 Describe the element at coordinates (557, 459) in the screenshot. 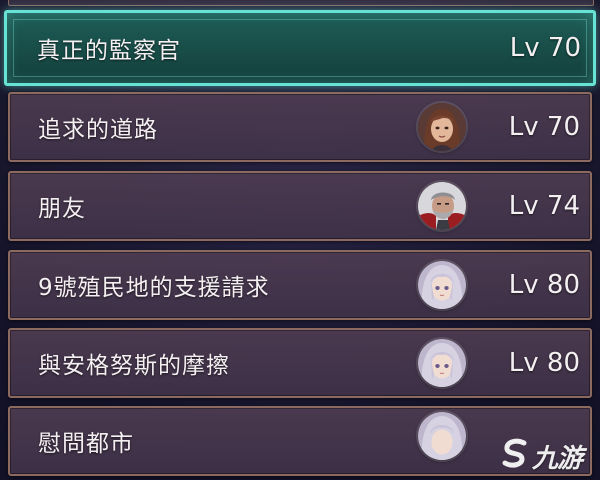

I see `watermark-text: 九游` at that location.